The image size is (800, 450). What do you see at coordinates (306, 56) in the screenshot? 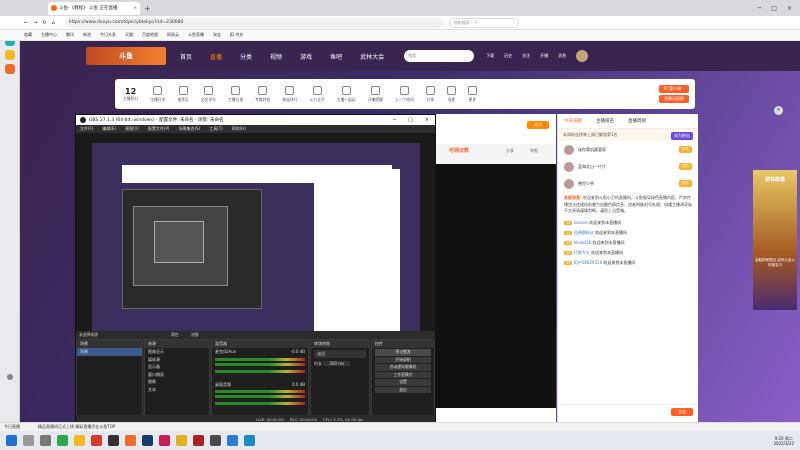
I see `nav-game: 游戏` at bounding box center [306, 56].